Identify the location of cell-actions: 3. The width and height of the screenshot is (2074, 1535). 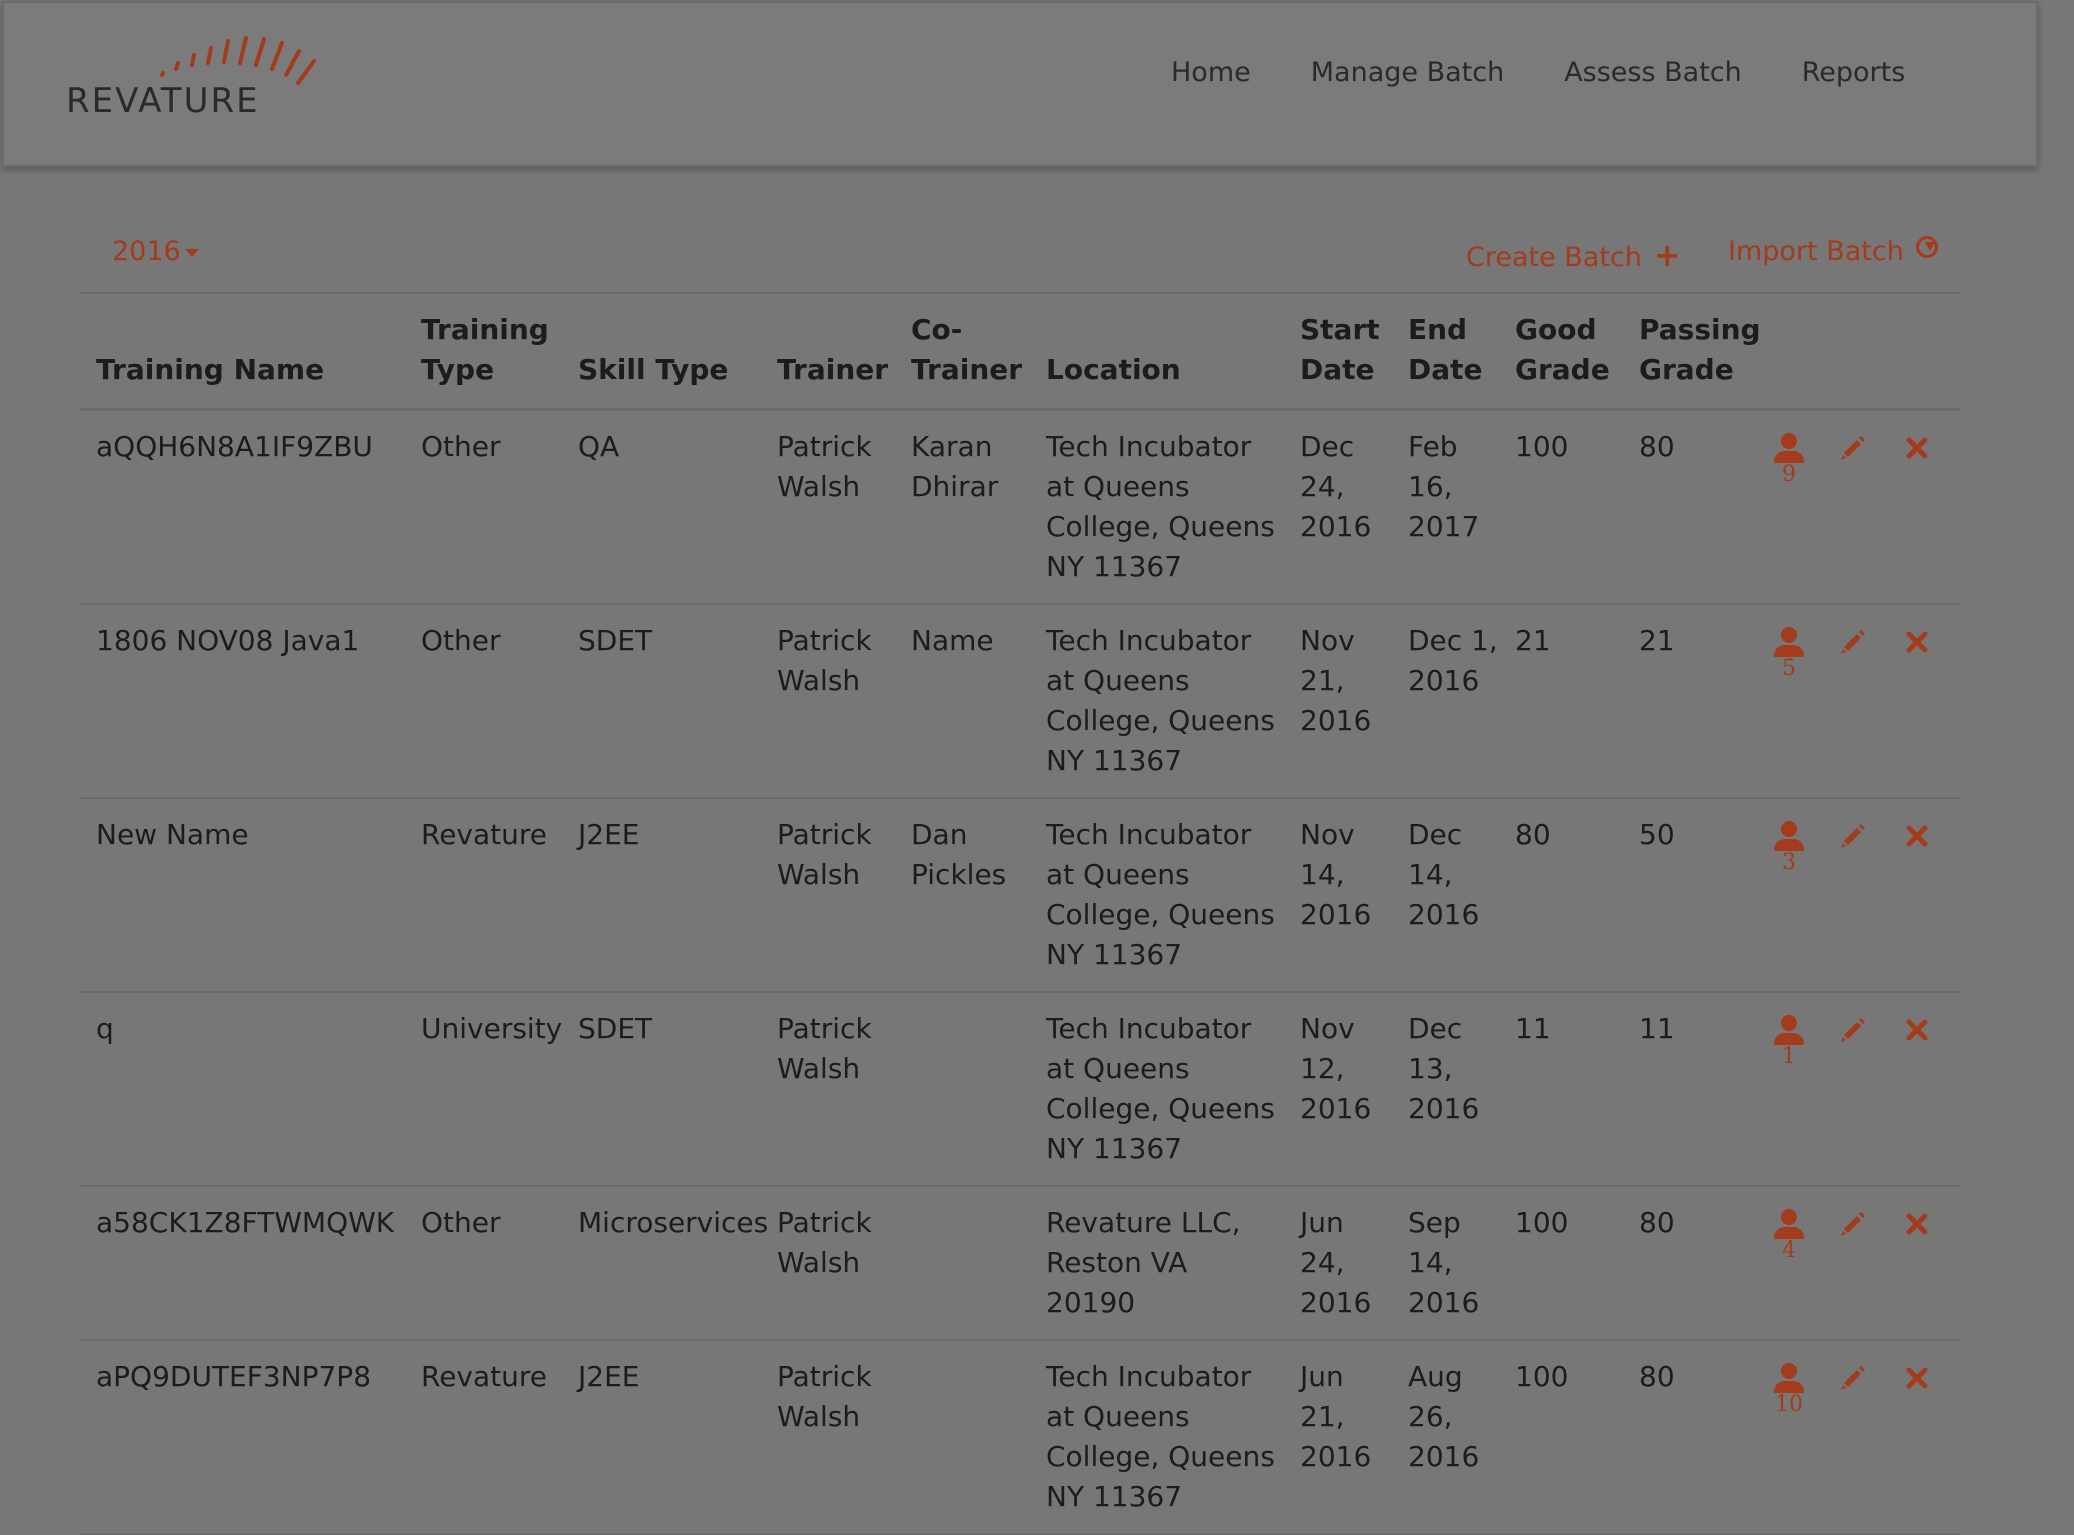
(1859, 895).